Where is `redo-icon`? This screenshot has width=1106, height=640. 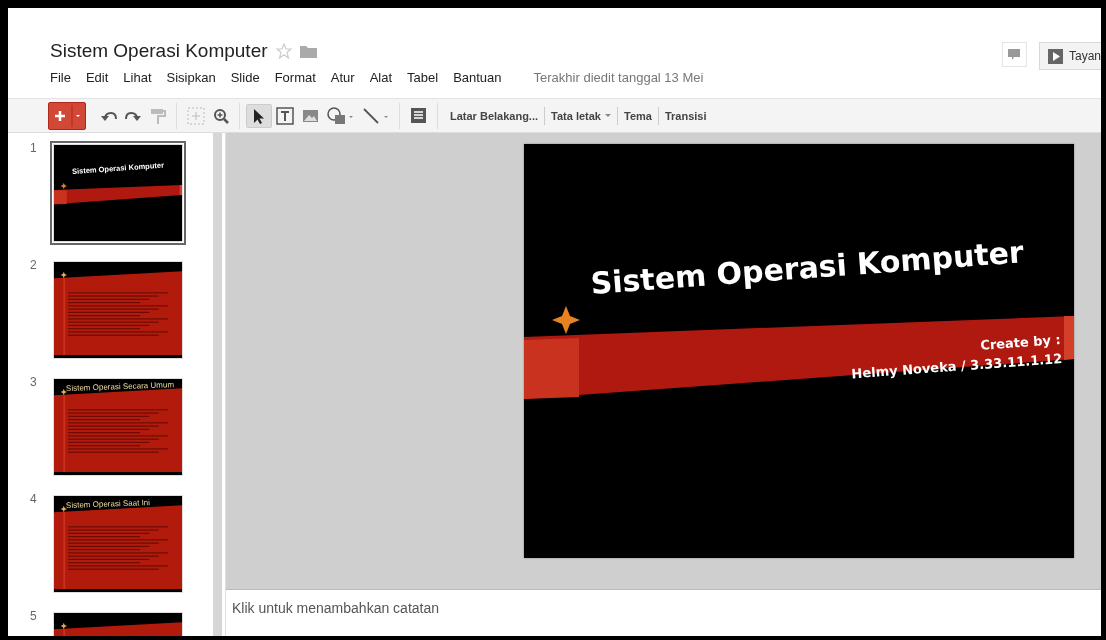
redo-icon is located at coordinates (133, 115).